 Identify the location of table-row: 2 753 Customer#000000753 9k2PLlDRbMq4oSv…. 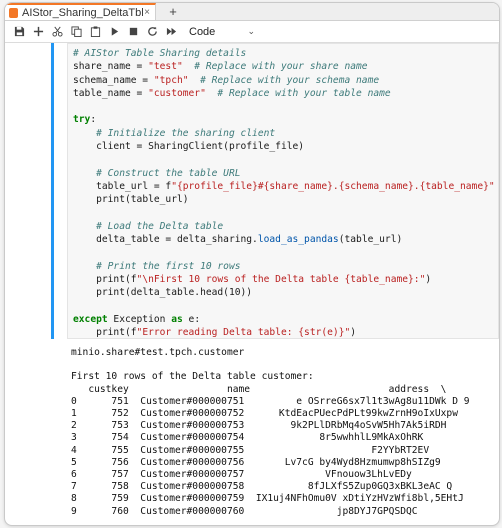
(259, 426).